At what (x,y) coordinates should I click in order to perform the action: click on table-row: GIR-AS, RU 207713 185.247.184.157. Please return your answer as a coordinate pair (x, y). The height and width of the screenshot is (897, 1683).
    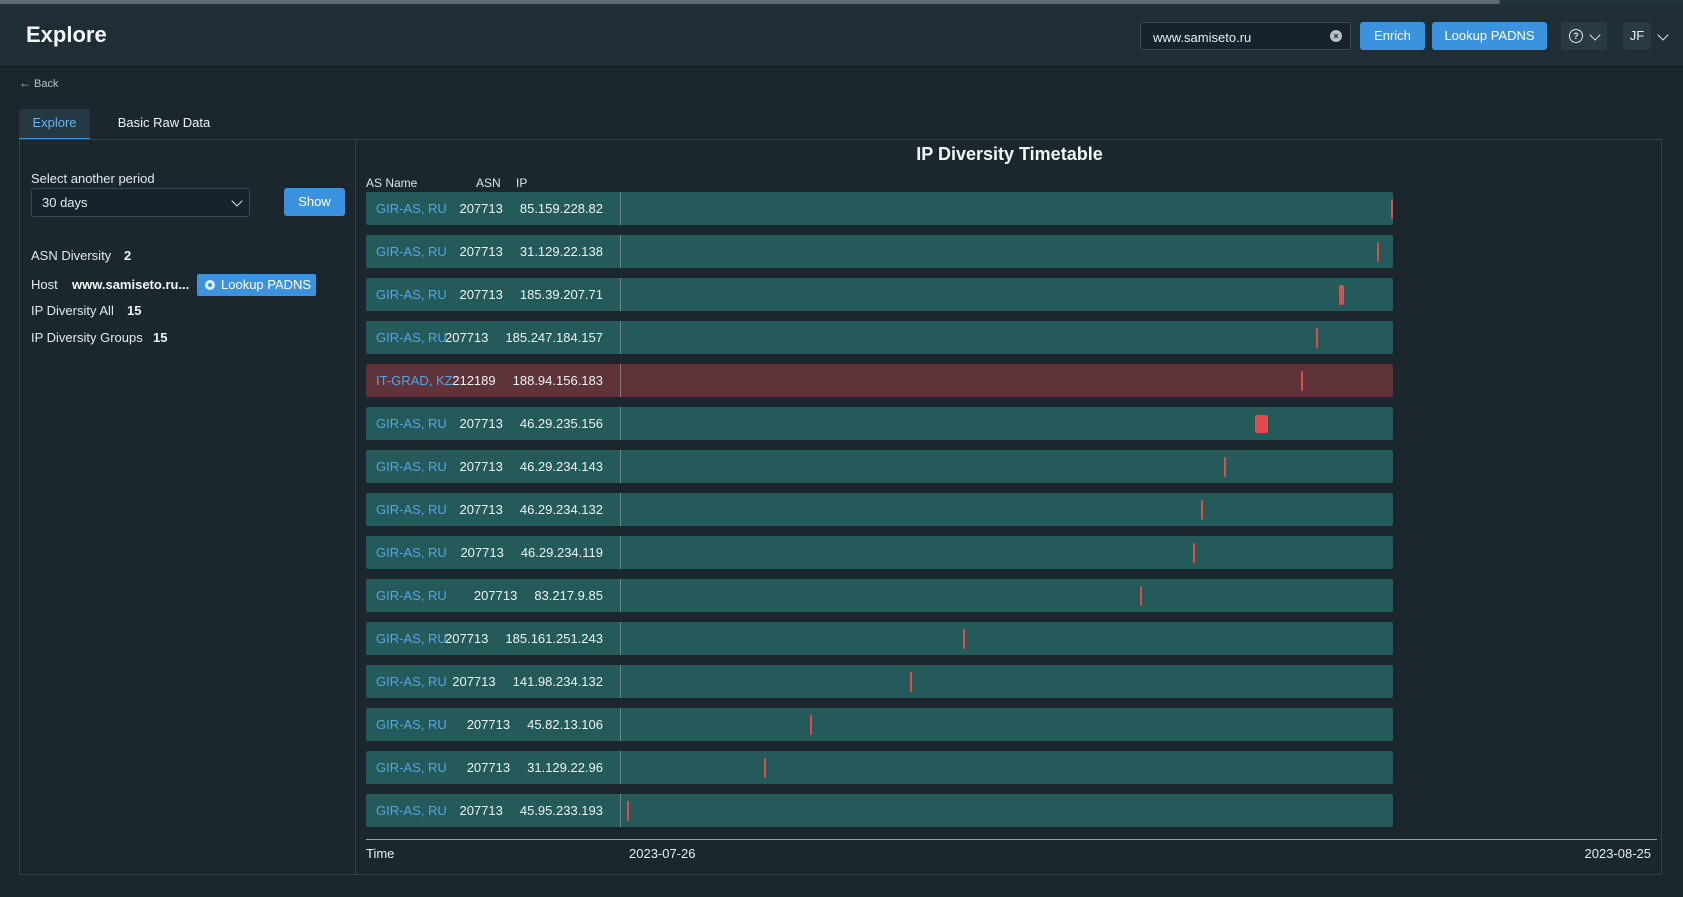
    Looking at the image, I should click on (879, 337).